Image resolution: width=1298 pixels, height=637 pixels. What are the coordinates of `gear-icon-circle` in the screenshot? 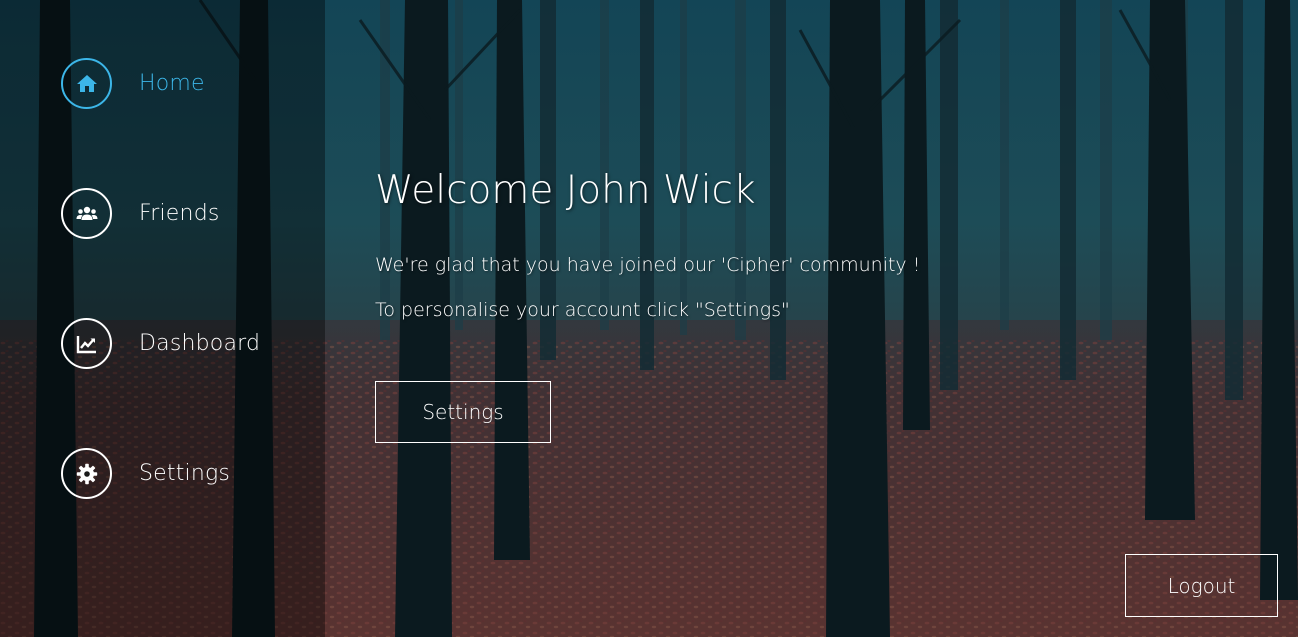 It's located at (86, 473).